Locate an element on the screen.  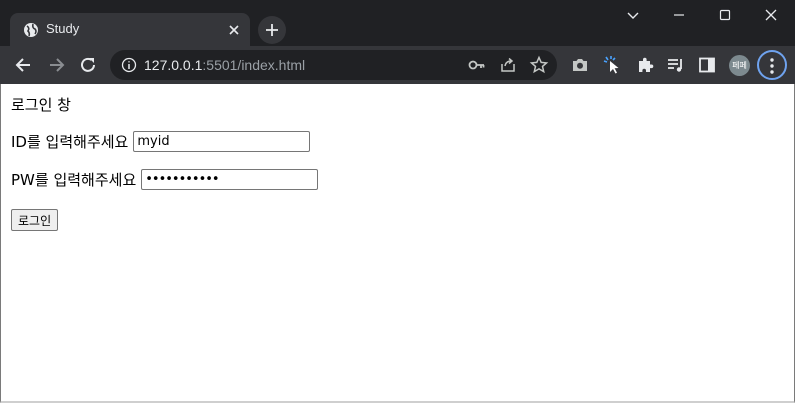
pw-row: PW를 입력해주세요 is located at coordinates (165, 179).